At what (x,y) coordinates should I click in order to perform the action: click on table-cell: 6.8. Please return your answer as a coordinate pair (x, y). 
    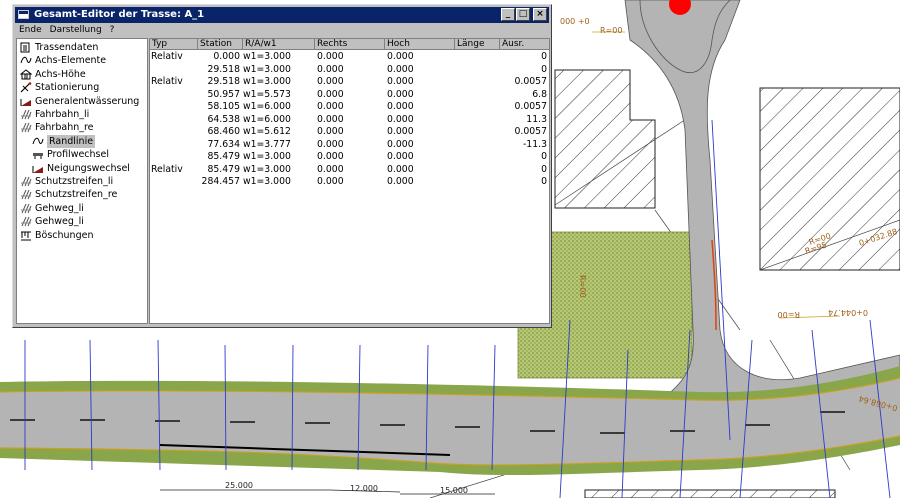
    Looking at the image, I should click on (539, 94).